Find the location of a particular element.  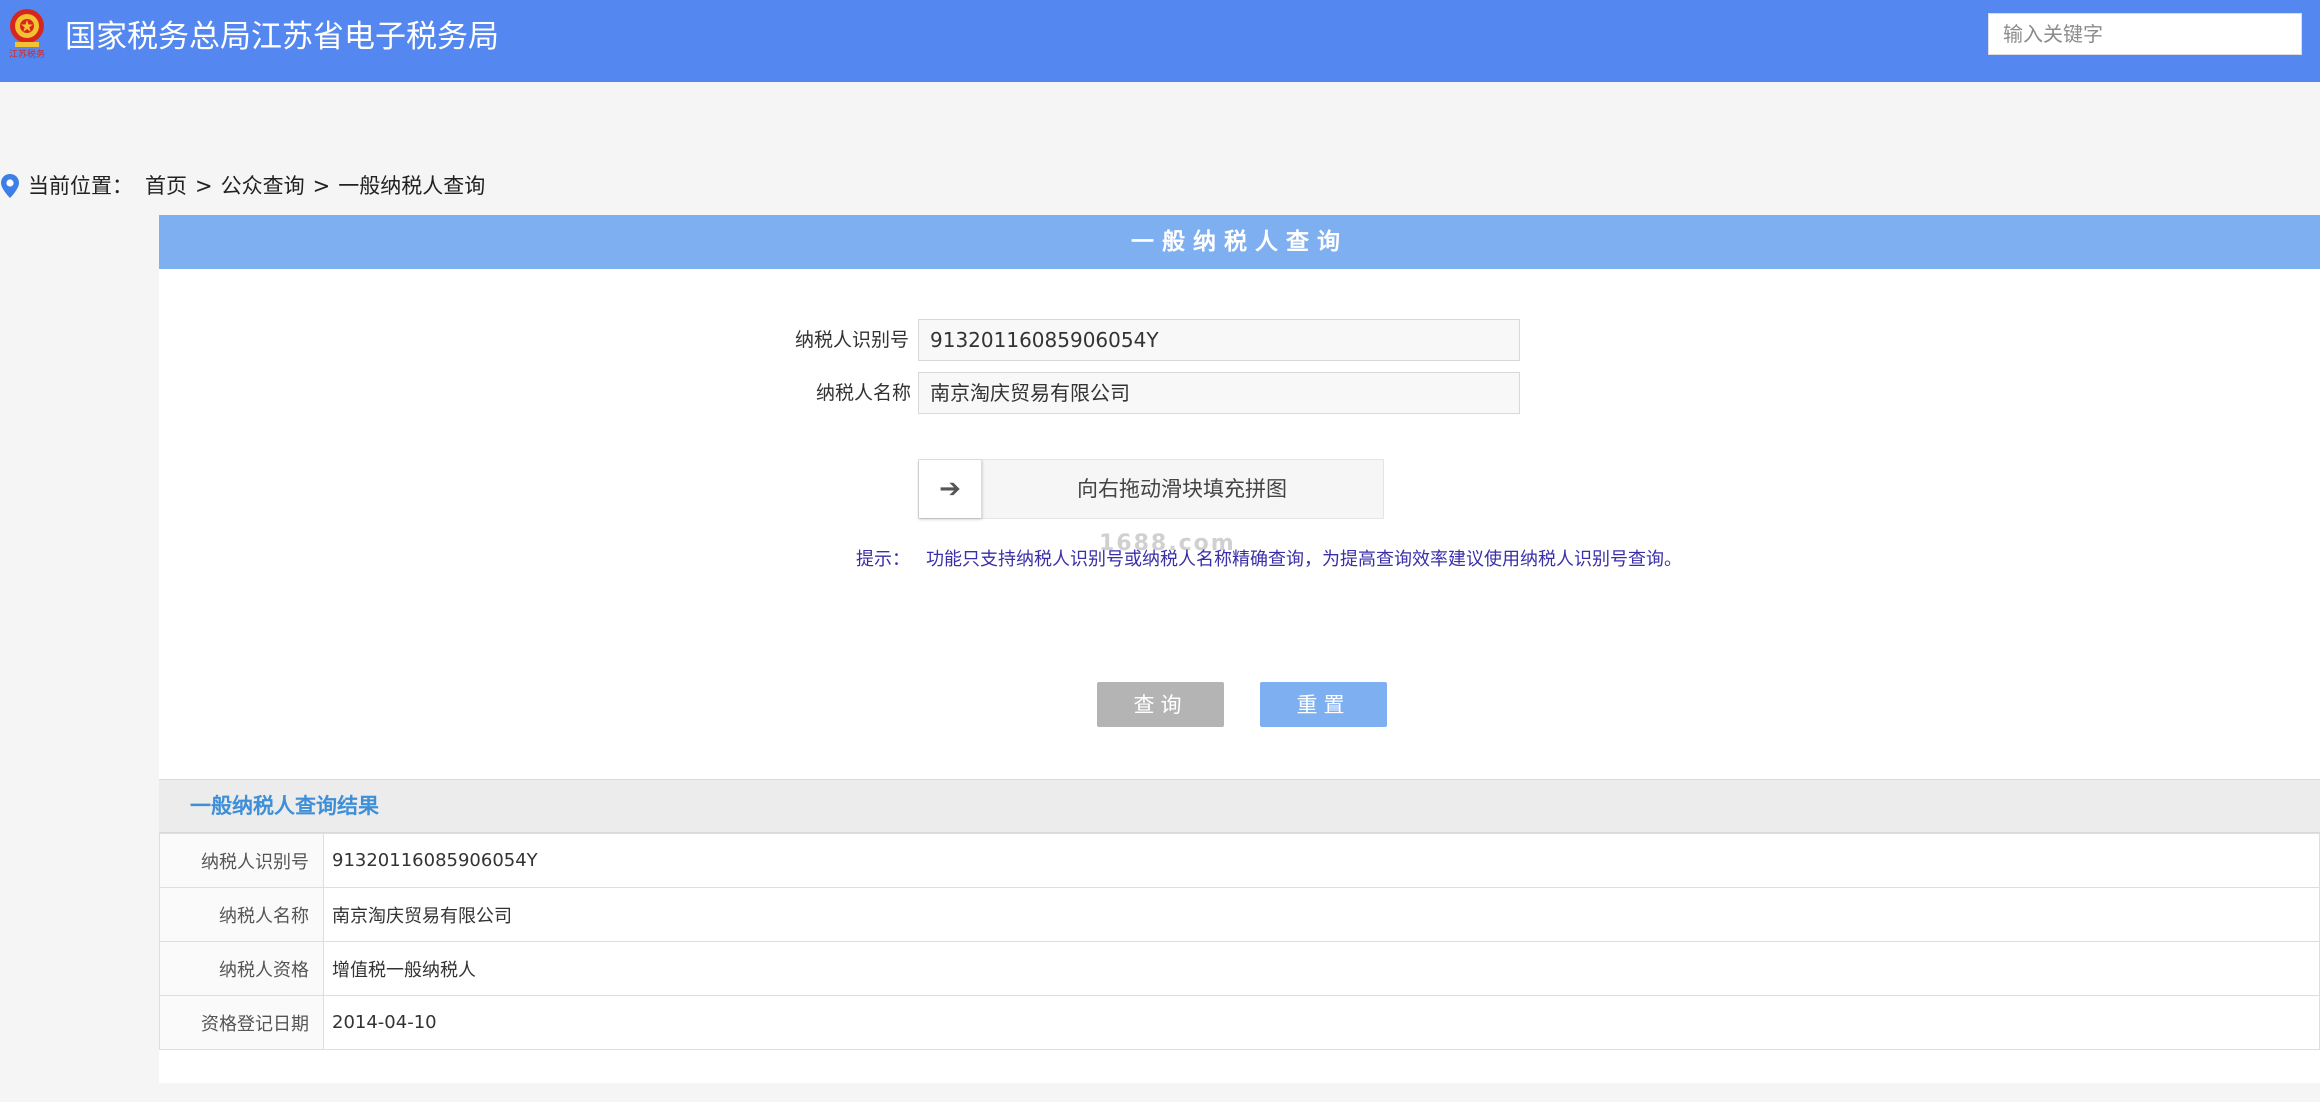

breadcrumb-label: 当前位置： is located at coordinates (80, 186).